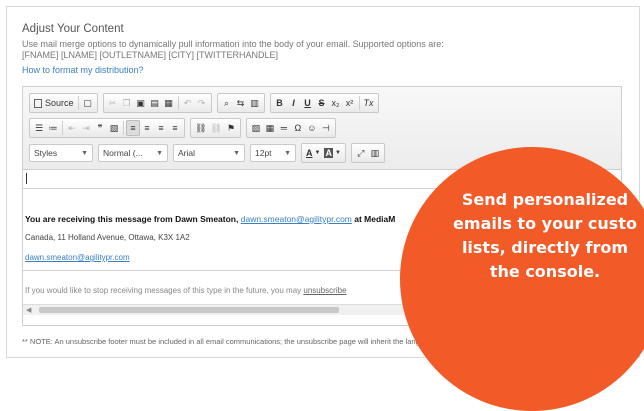 Image resolution: width=644 pixels, height=411 pixels. I want to click on outdent-icon: ⇤, so click(72, 128).